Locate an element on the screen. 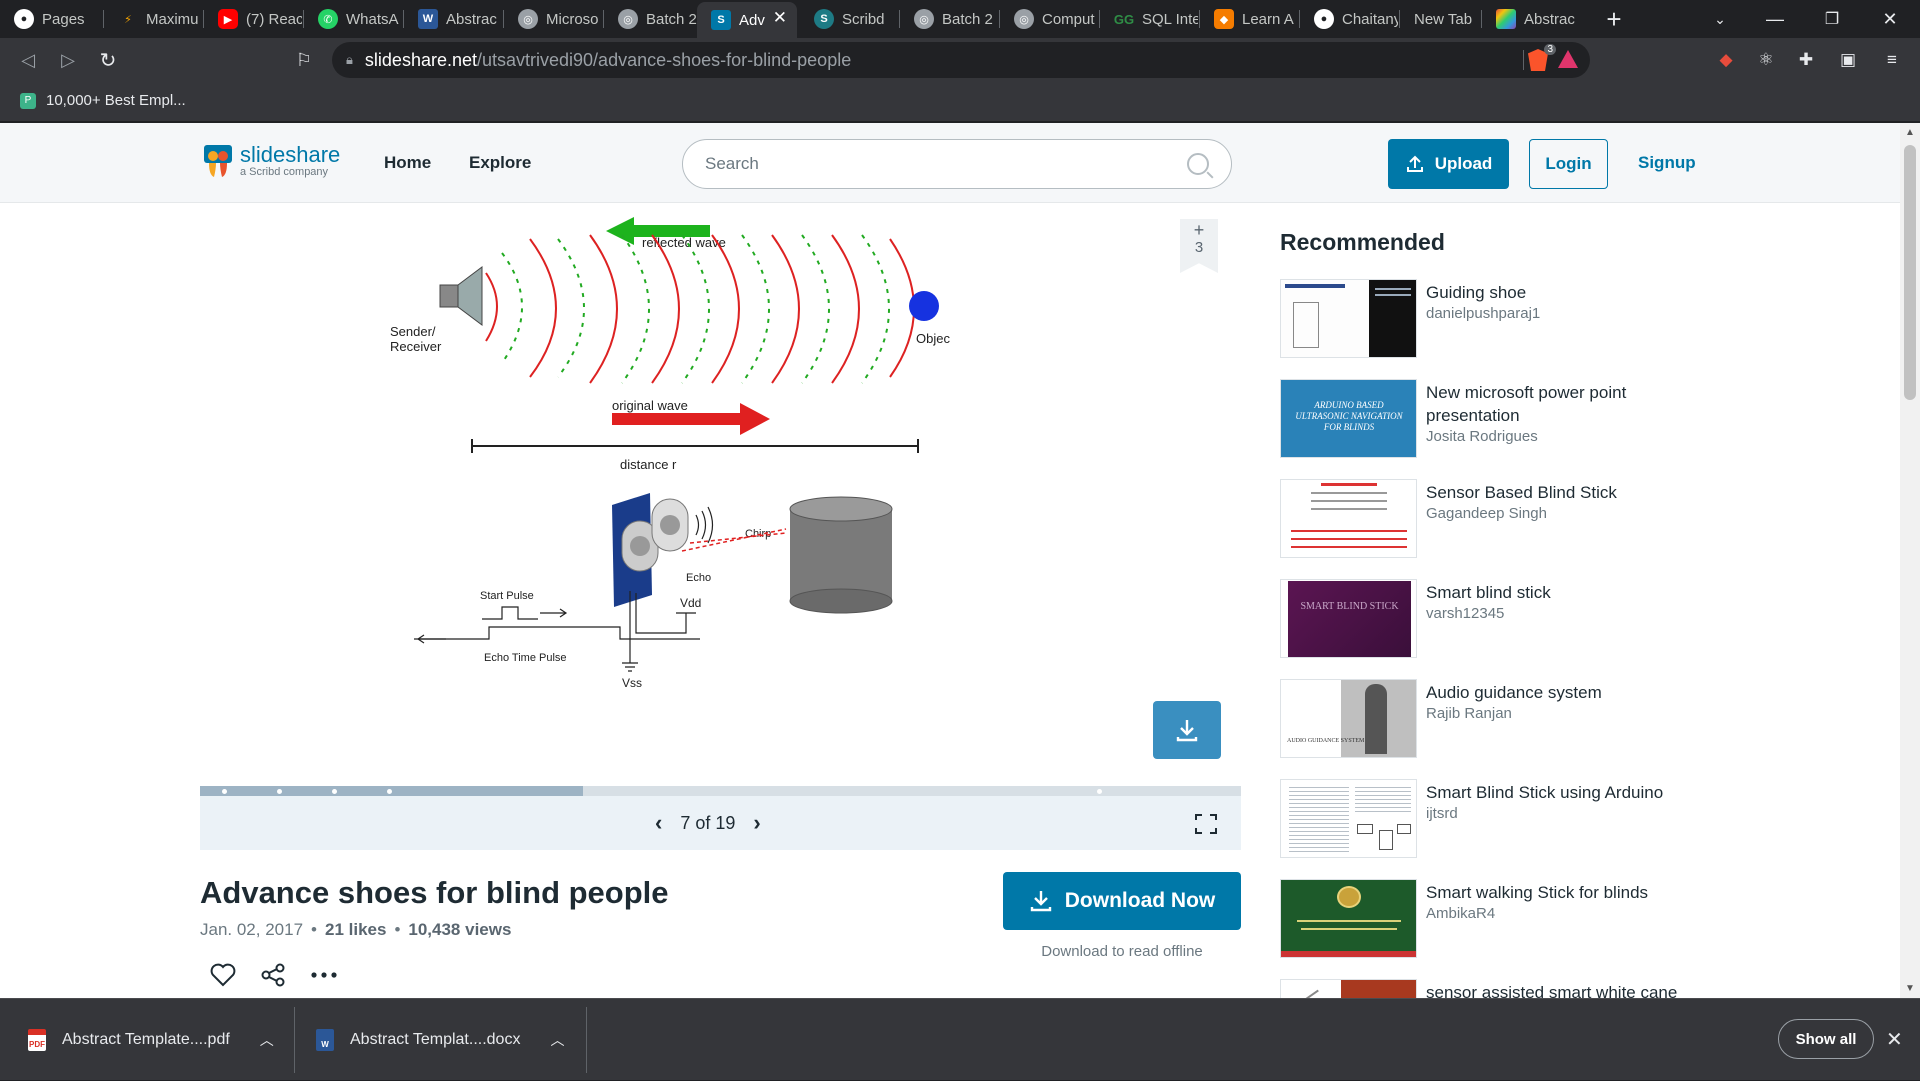 The image size is (1920, 1081). scrollbar-thumb is located at coordinates (1910, 272).